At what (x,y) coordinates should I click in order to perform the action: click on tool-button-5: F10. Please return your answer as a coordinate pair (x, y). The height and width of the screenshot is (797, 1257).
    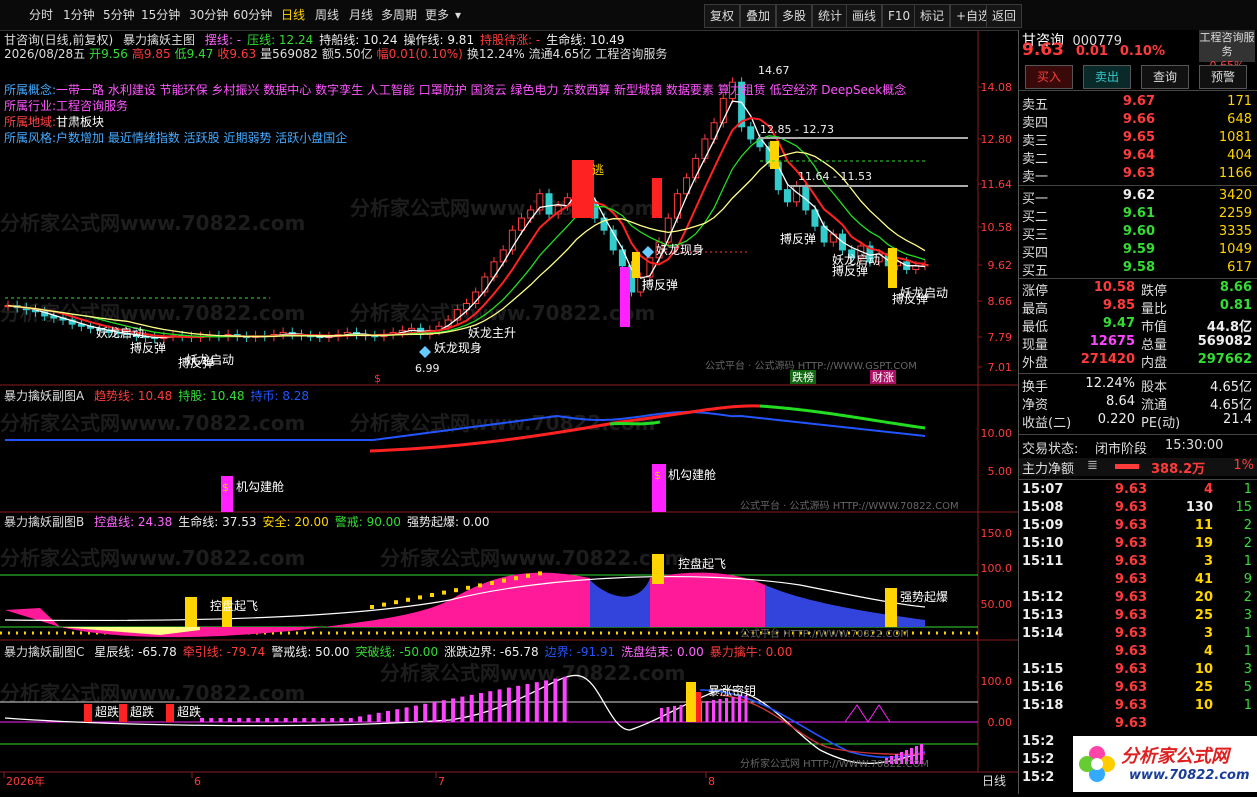
    Looking at the image, I should click on (899, 16).